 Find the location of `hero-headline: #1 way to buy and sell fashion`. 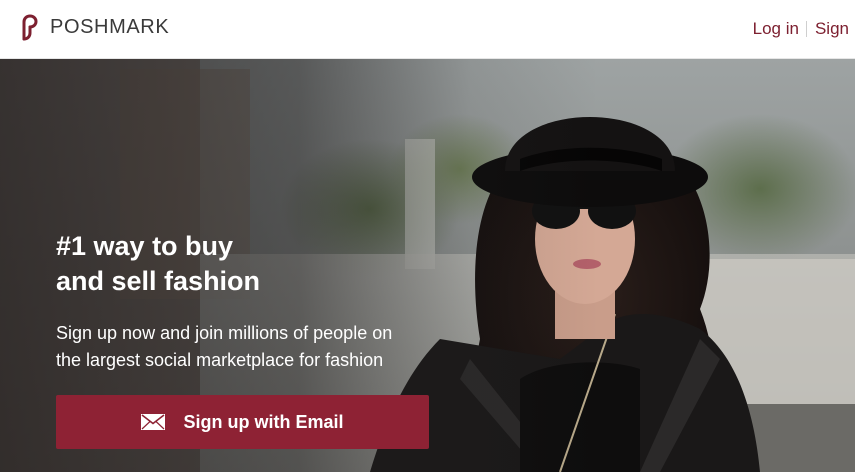

hero-headline: #1 way to buy and sell fashion is located at coordinates (158, 264).